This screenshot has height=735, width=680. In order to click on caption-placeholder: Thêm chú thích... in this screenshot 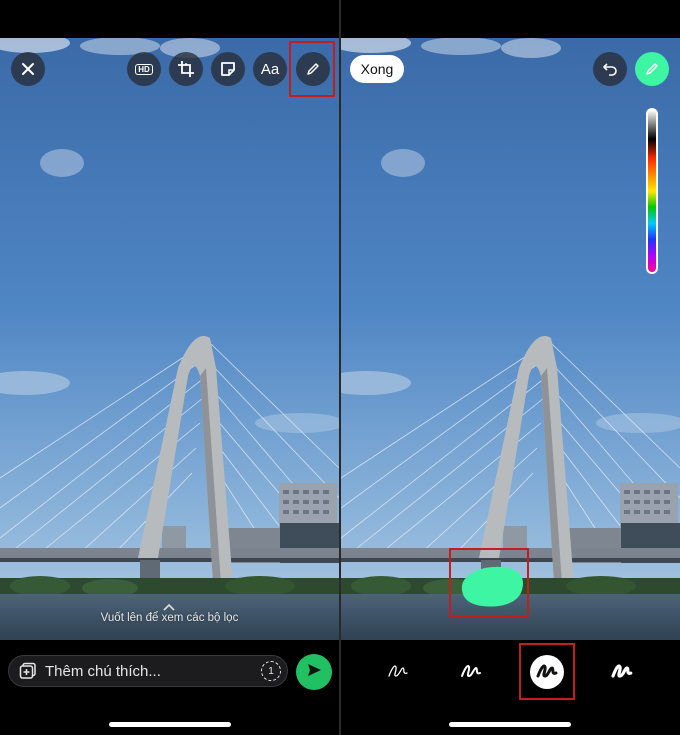, I will do `click(103, 671)`.